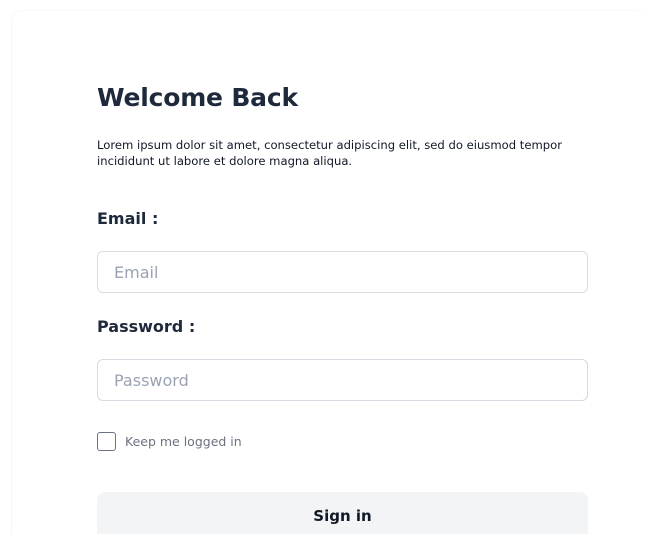 This screenshot has width=645, height=534. Describe the element at coordinates (183, 441) in the screenshot. I see `keep-logged-in-label: Keep me logged in` at that location.